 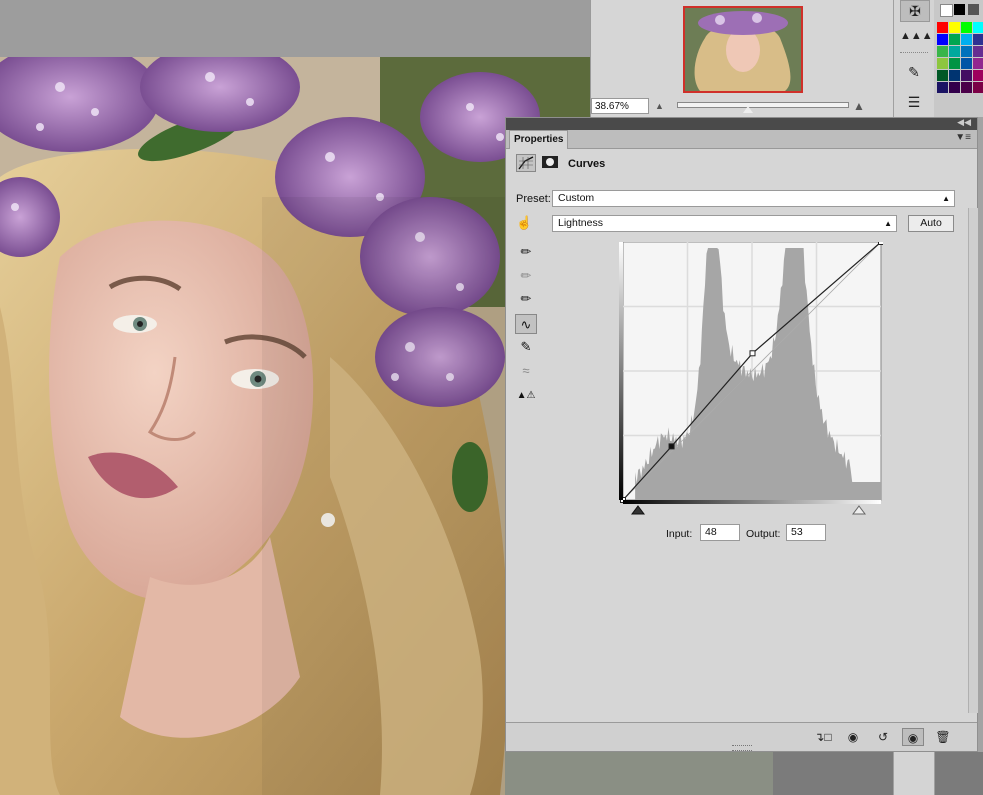 I want to click on panel-titlebar: ◀◀, so click(x=741, y=123).